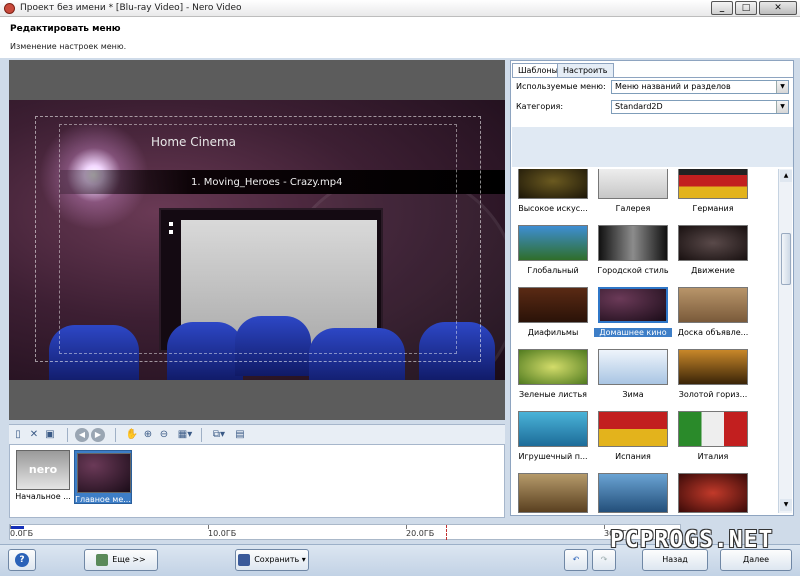 This screenshot has width=800, height=576. Describe the element at coordinates (104, 473) in the screenshot. I see `main-menu-thumbnail` at that location.